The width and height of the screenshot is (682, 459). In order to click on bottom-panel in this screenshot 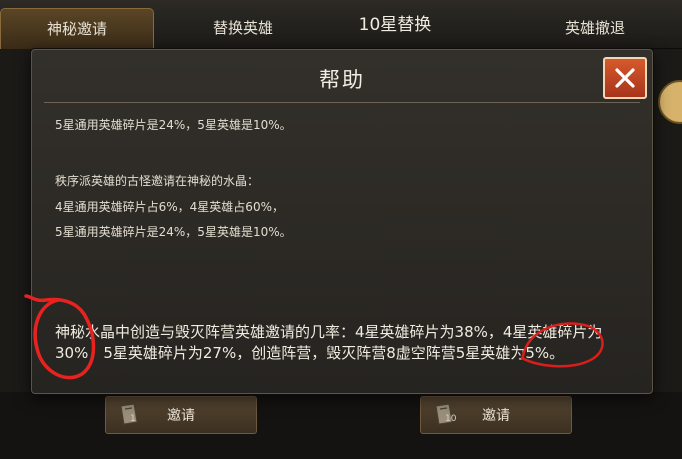, I will do `click(341, 425)`.